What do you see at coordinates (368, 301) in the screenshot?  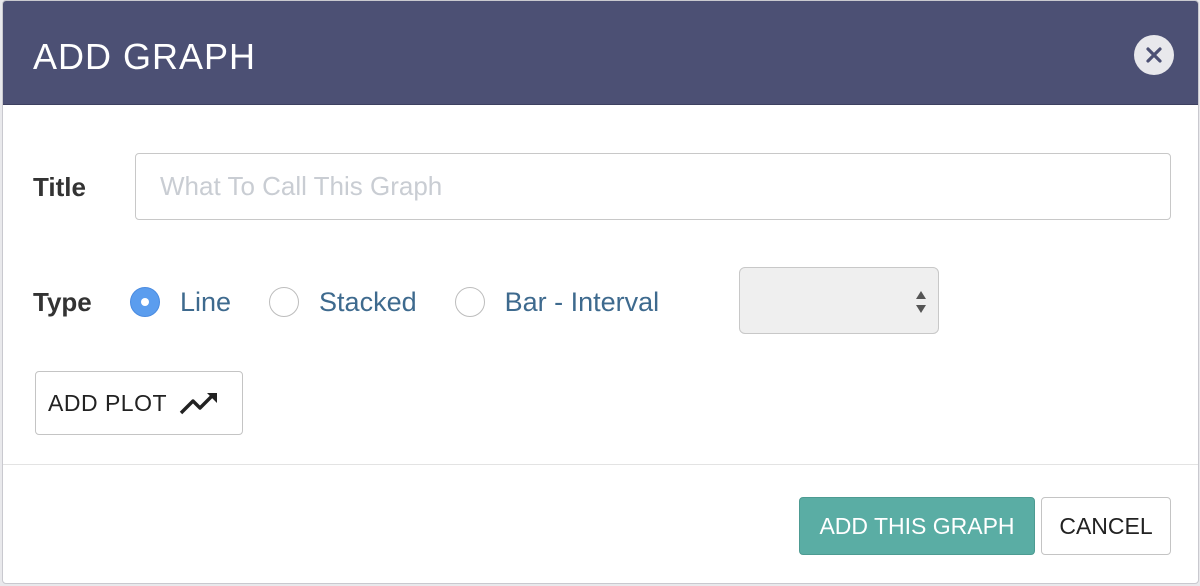 I see `type-option-label: Stacked` at bounding box center [368, 301].